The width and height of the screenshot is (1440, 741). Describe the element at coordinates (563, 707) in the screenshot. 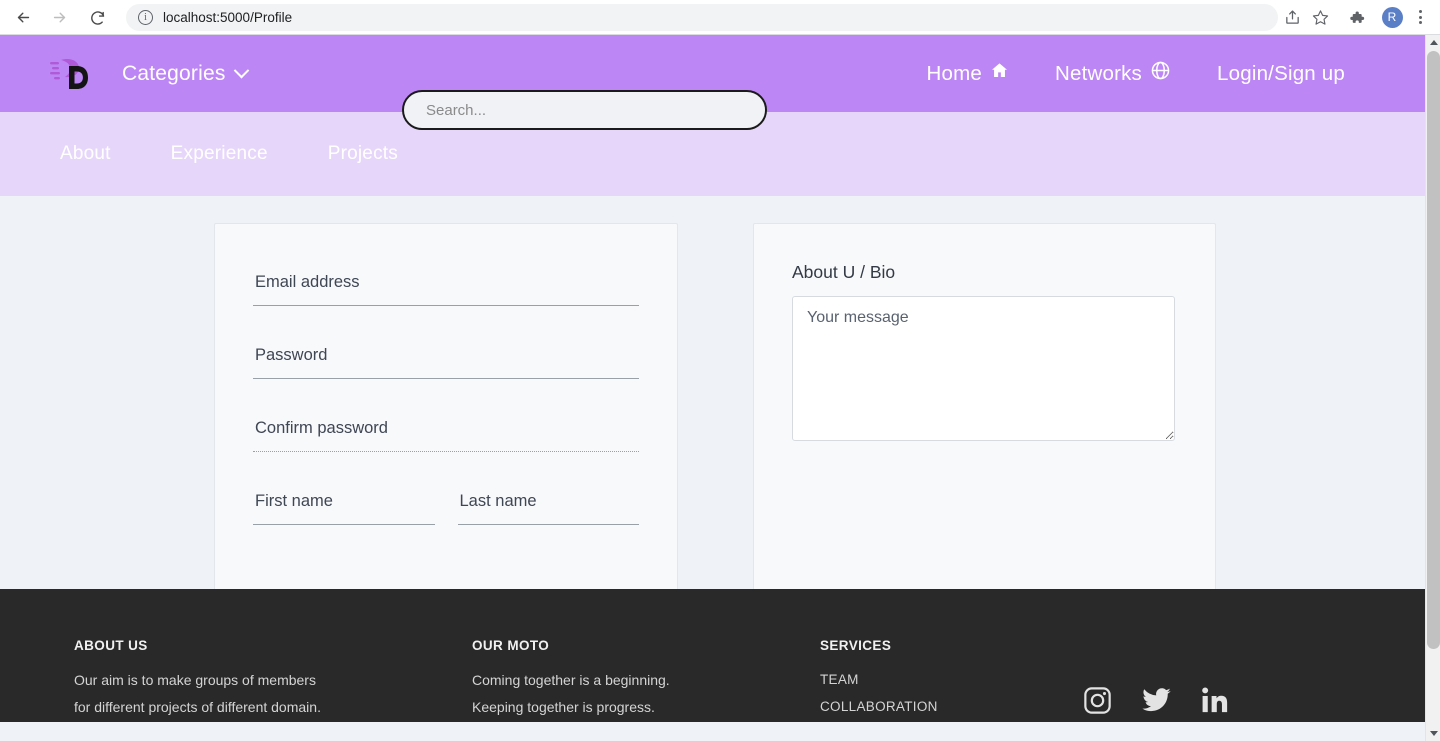

I see `footer-moto-line2: Keeping together is progress.` at that location.